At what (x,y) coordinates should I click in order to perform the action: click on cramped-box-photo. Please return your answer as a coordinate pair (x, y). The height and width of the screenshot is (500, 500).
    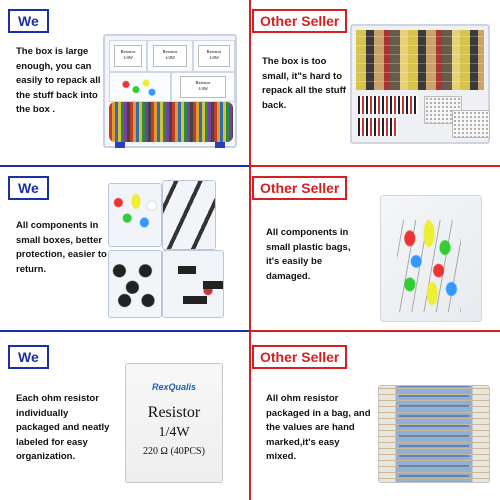
    Looking at the image, I should click on (420, 84).